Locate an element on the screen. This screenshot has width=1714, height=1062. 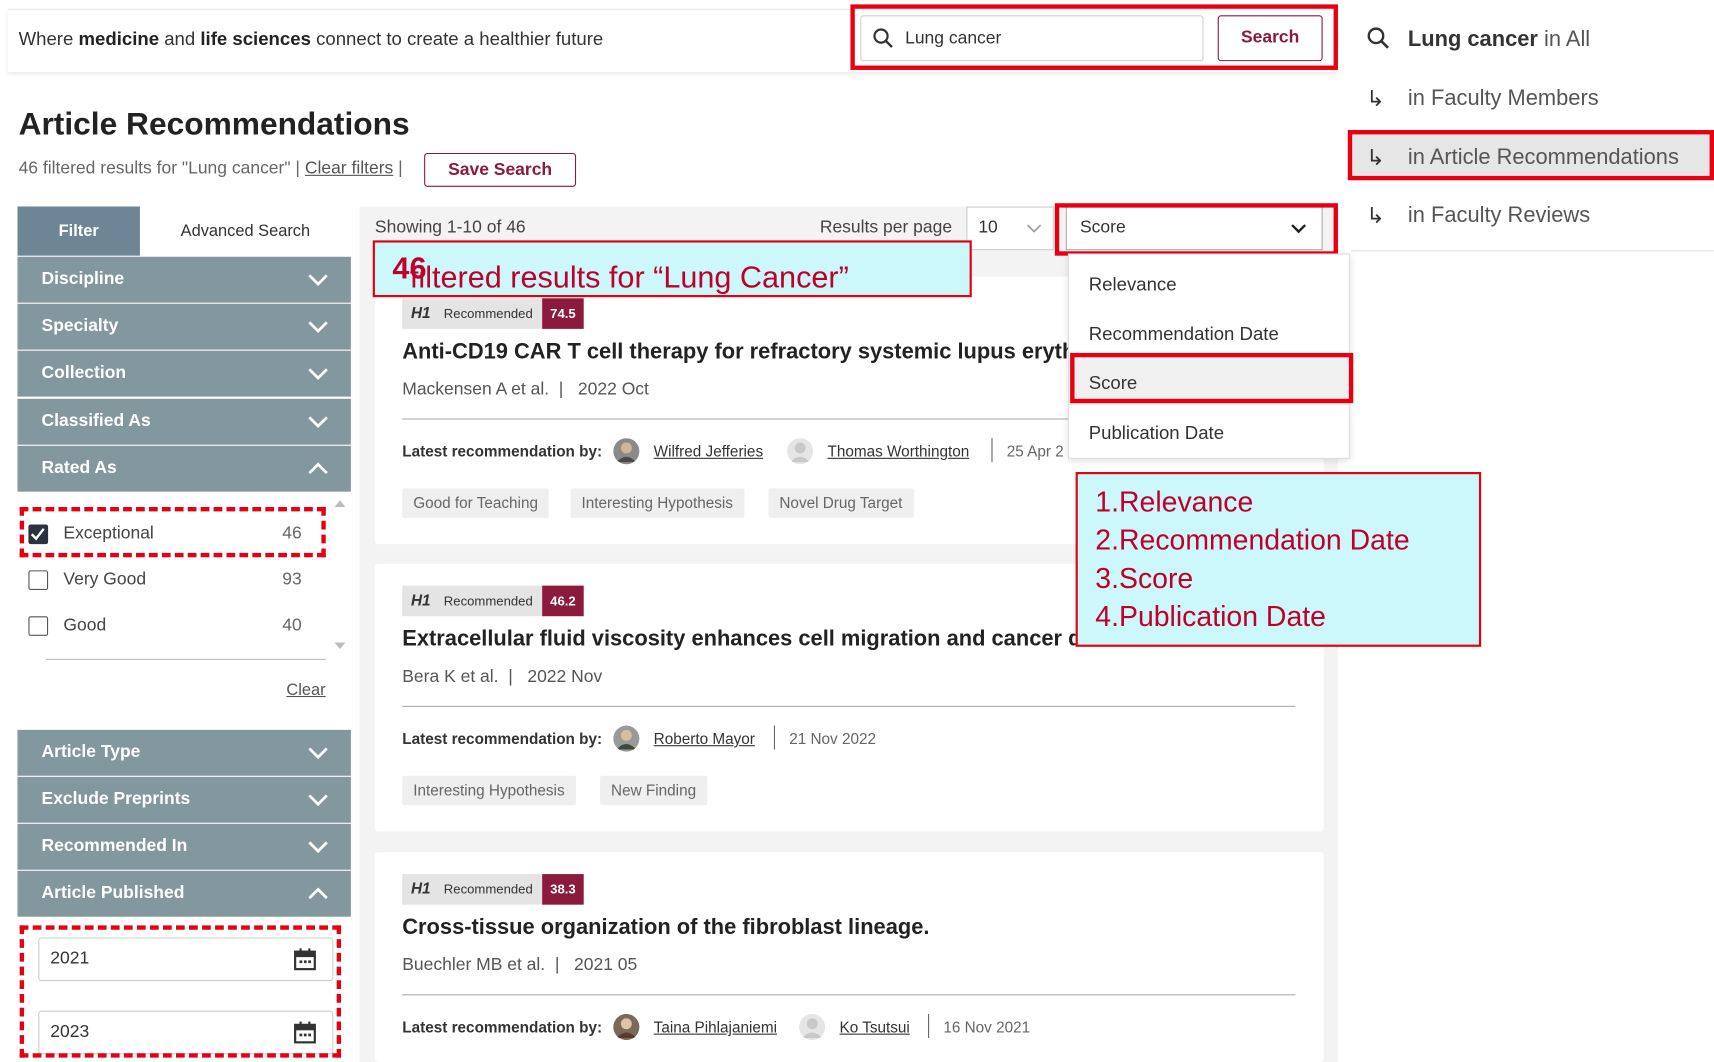
recommender-link: Thomas Worthington is located at coordinates (898, 451).